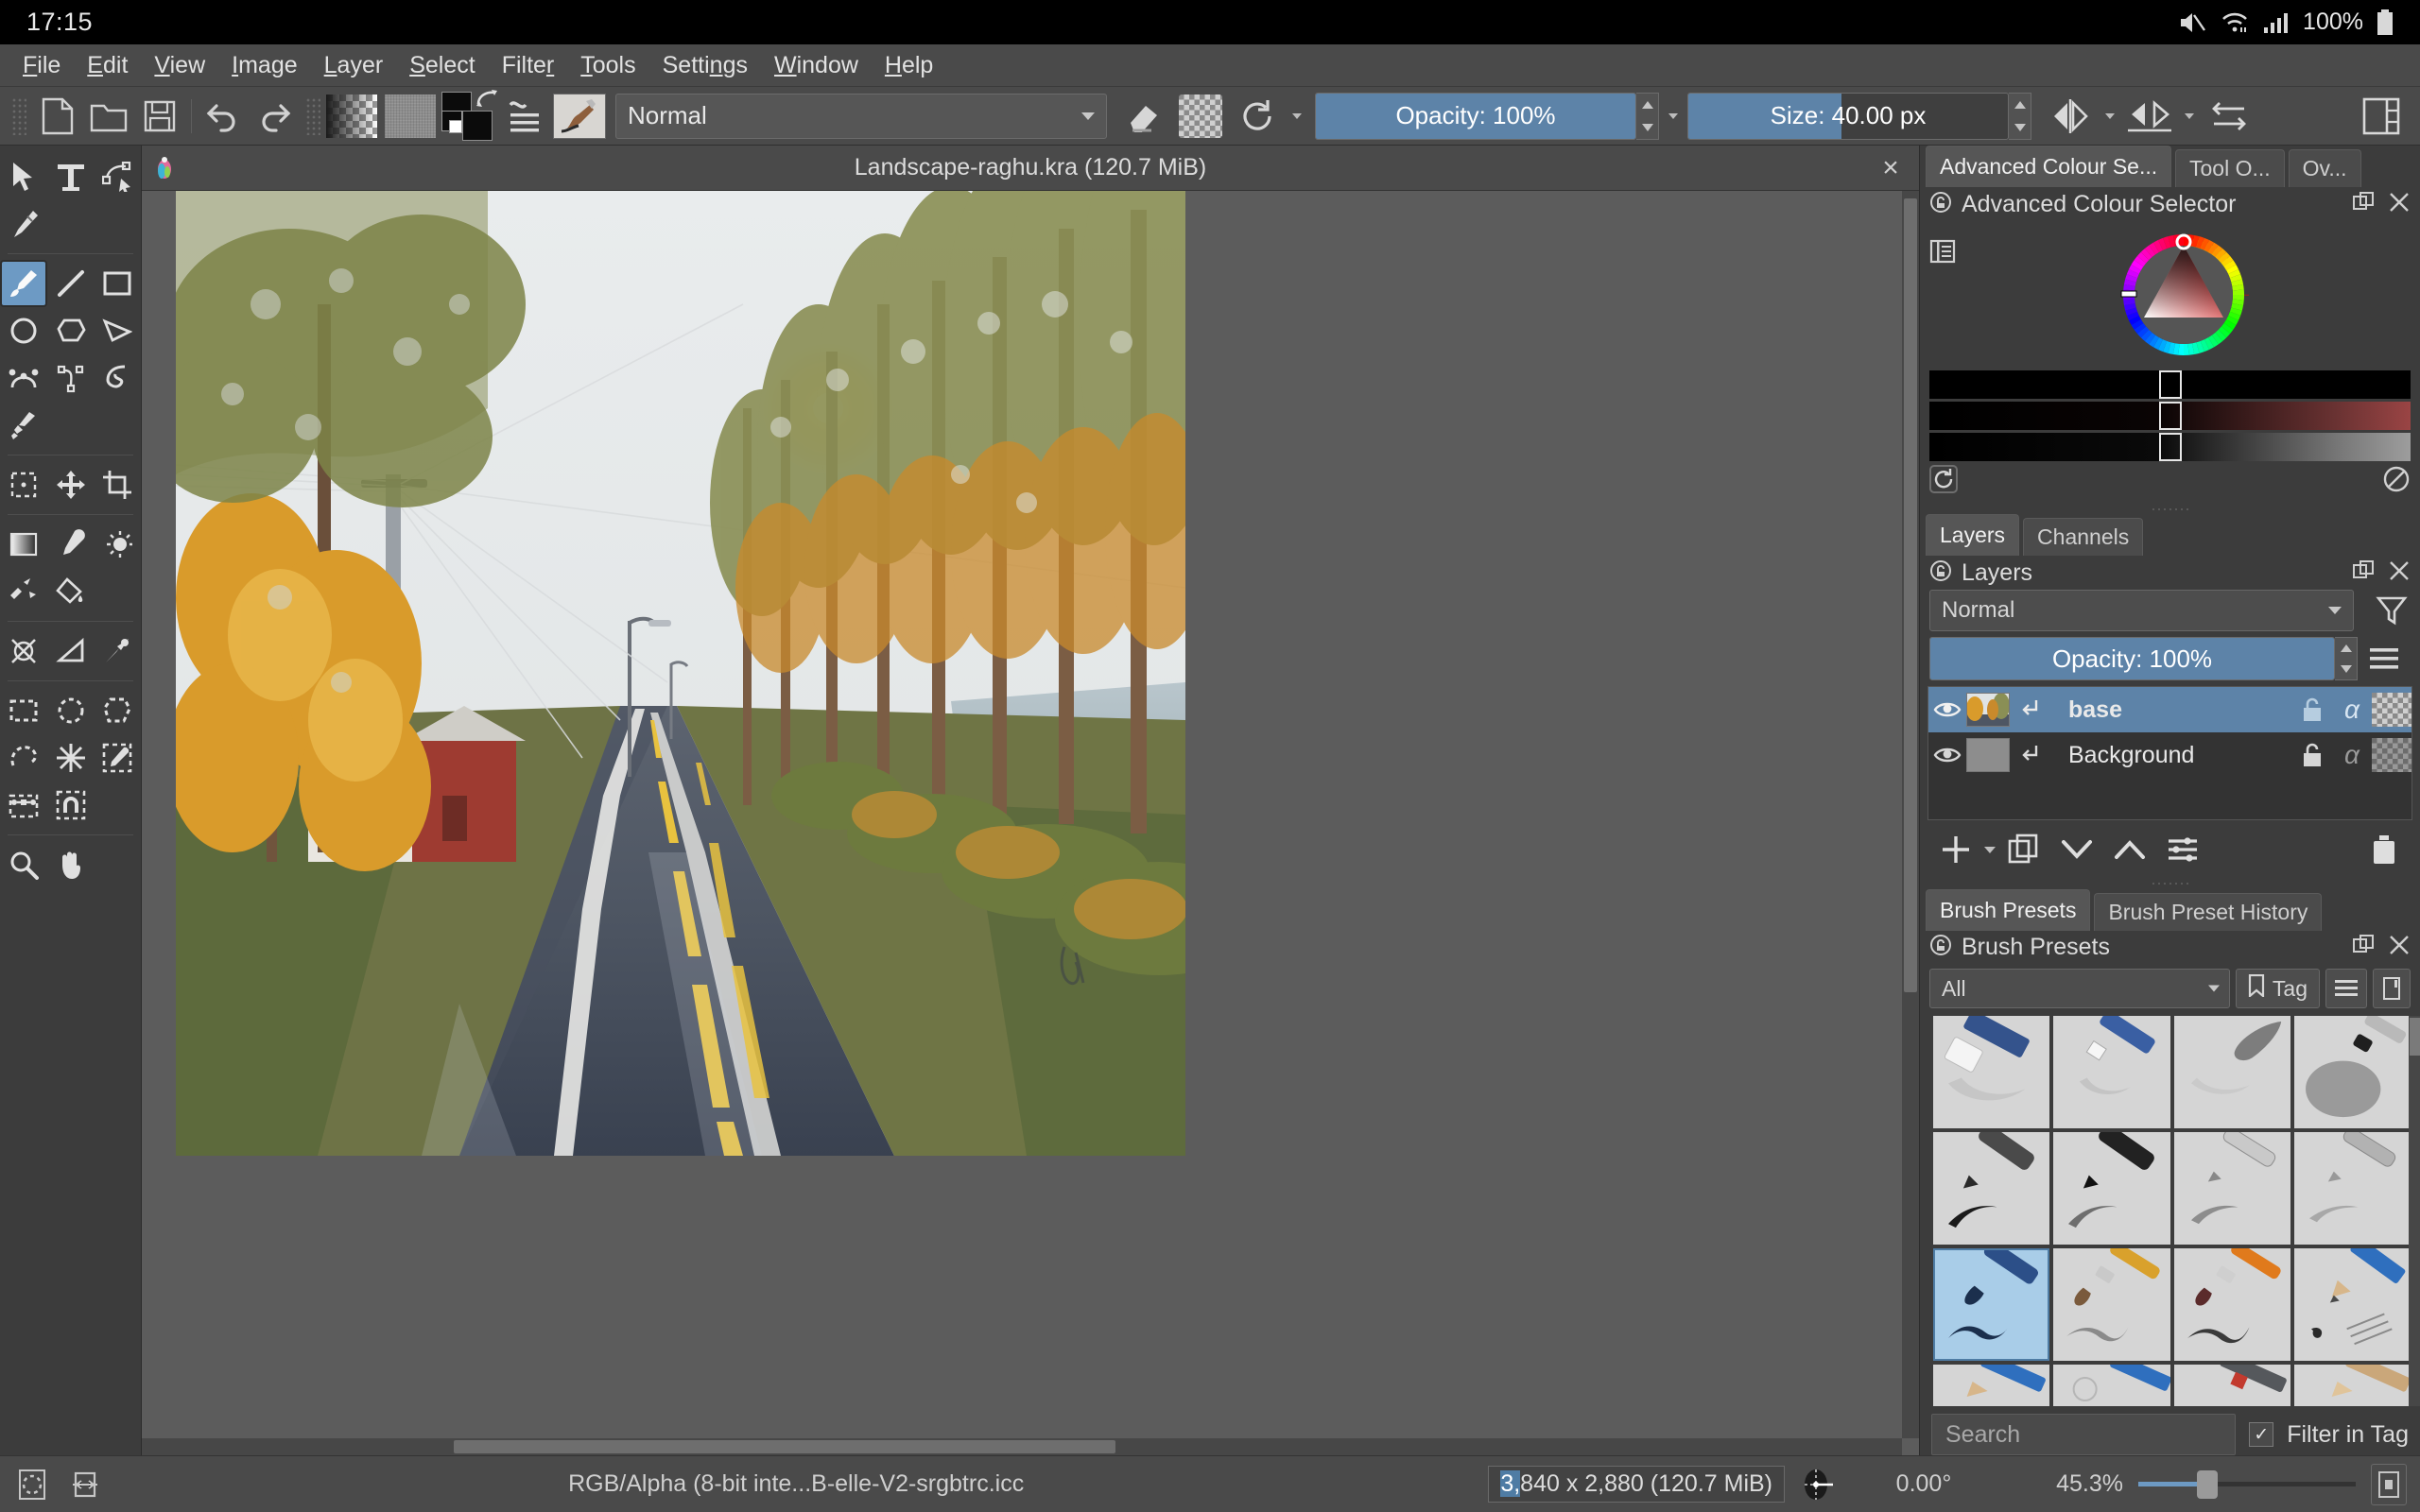 Image resolution: width=2420 pixels, height=1512 pixels. What do you see at coordinates (85, 1484) in the screenshot?
I see `canvas-mode-icon` at bounding box center [85, 1484].